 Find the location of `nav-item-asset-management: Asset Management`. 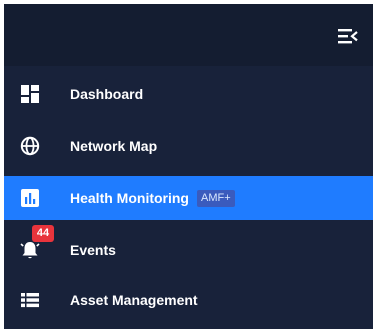

nav-item-asset-management: Asset Management is located at coordinates (188, 300).